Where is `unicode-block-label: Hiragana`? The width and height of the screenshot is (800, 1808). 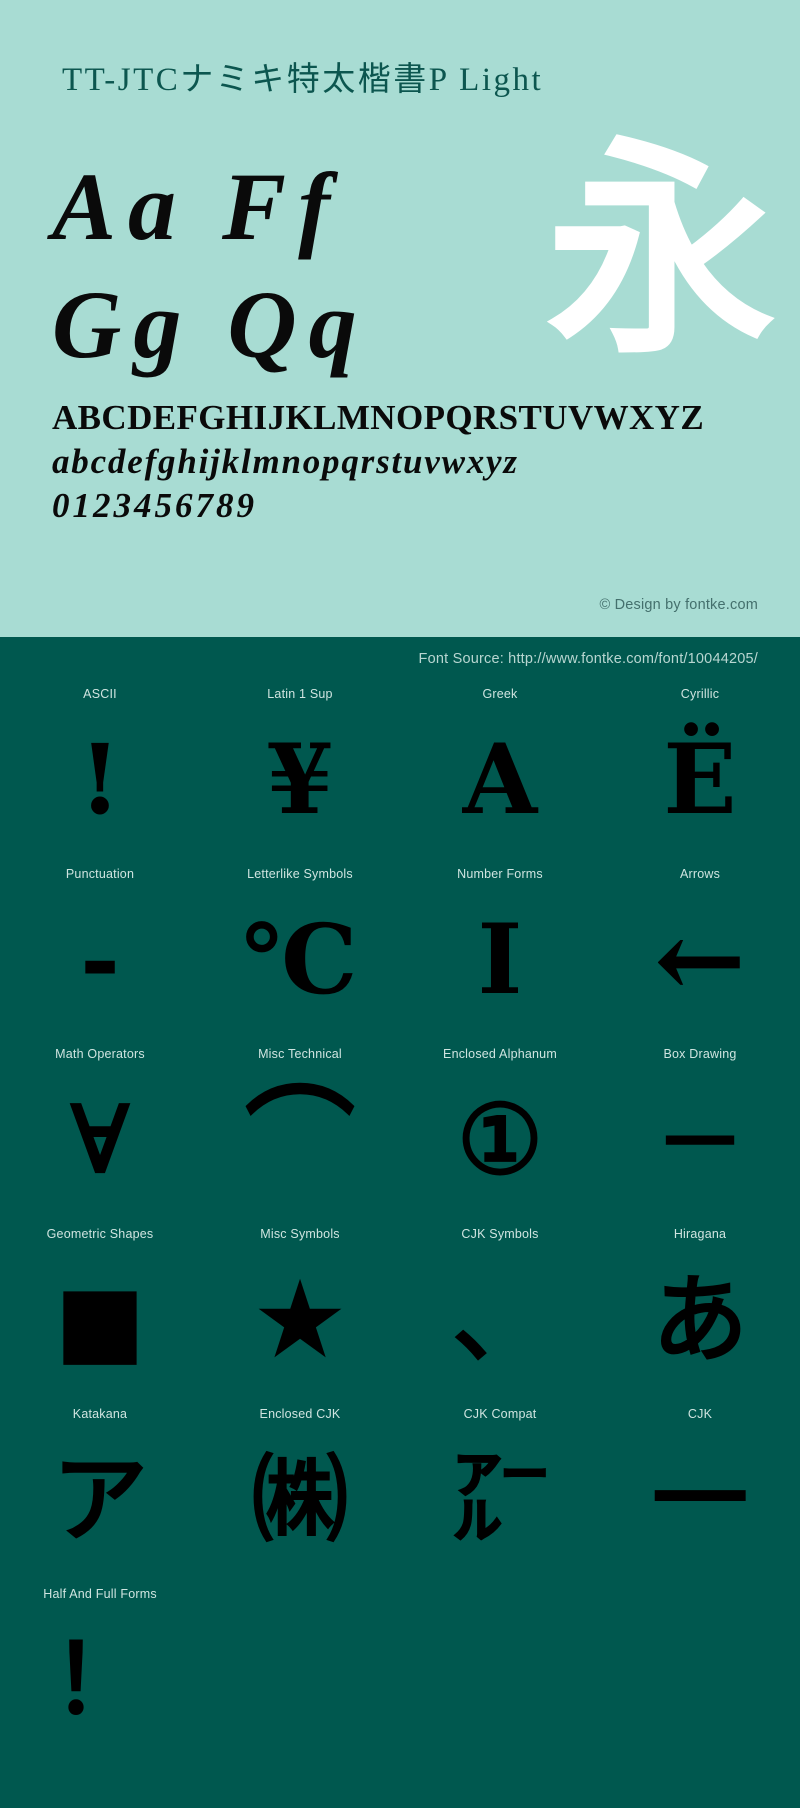 unicode-block-label: Hiragana is located at coordinates (700, 1234).